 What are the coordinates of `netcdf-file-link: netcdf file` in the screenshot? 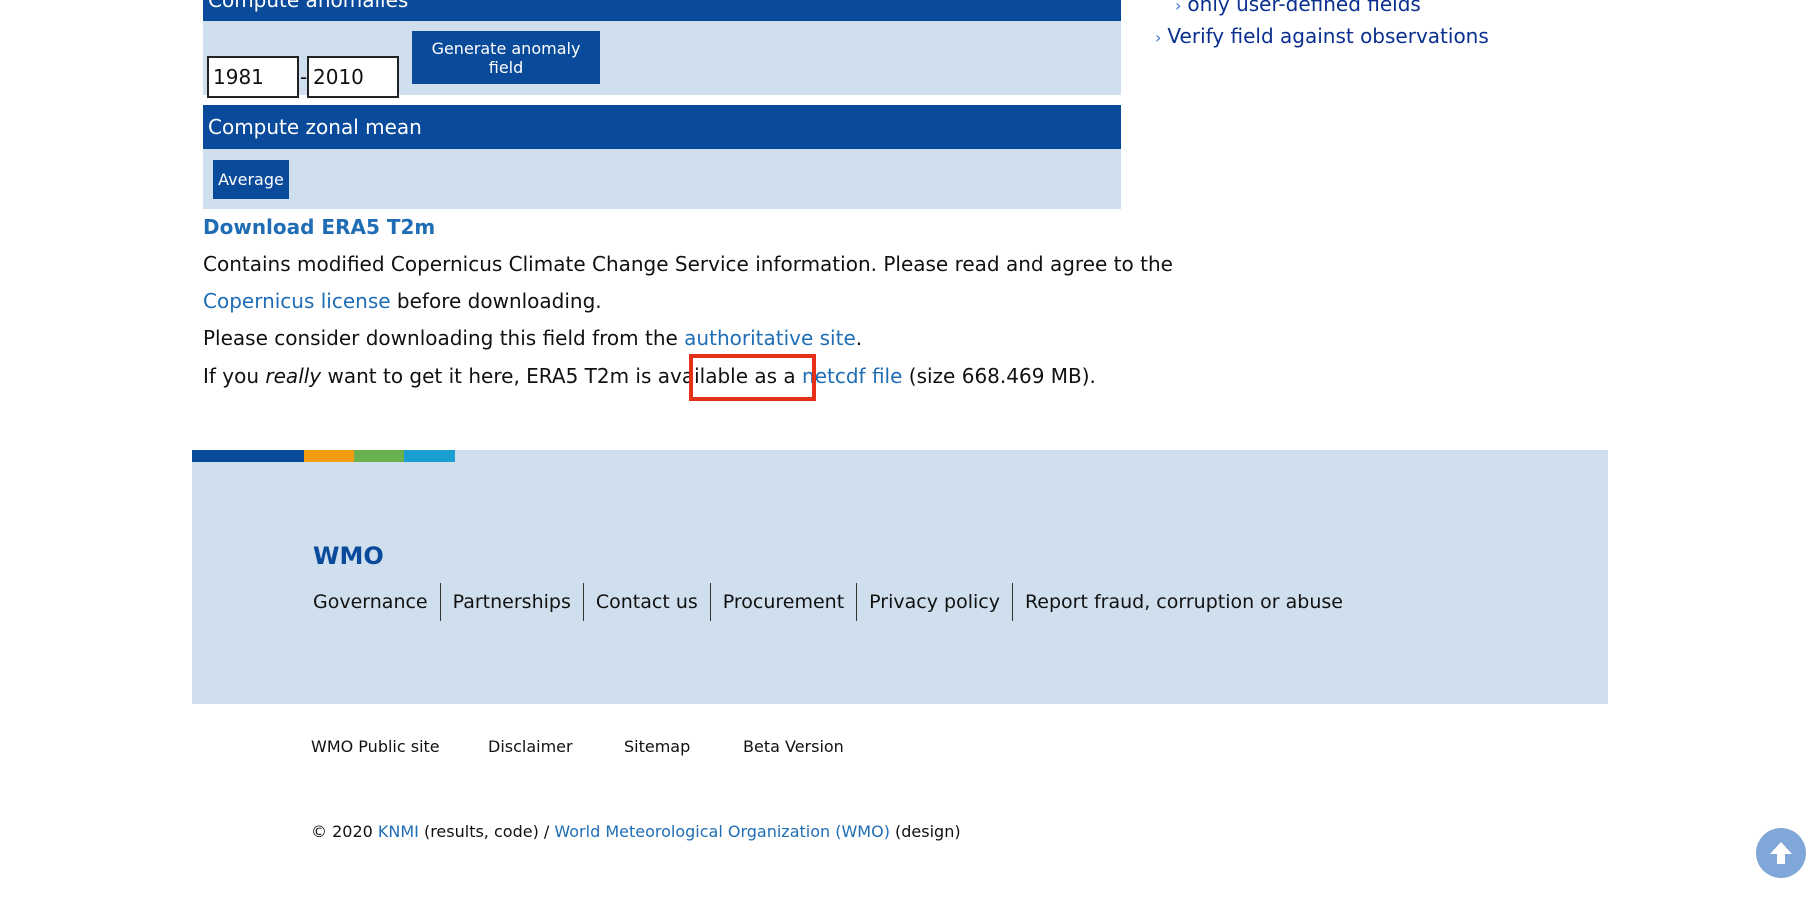 It's located at (852, 376).